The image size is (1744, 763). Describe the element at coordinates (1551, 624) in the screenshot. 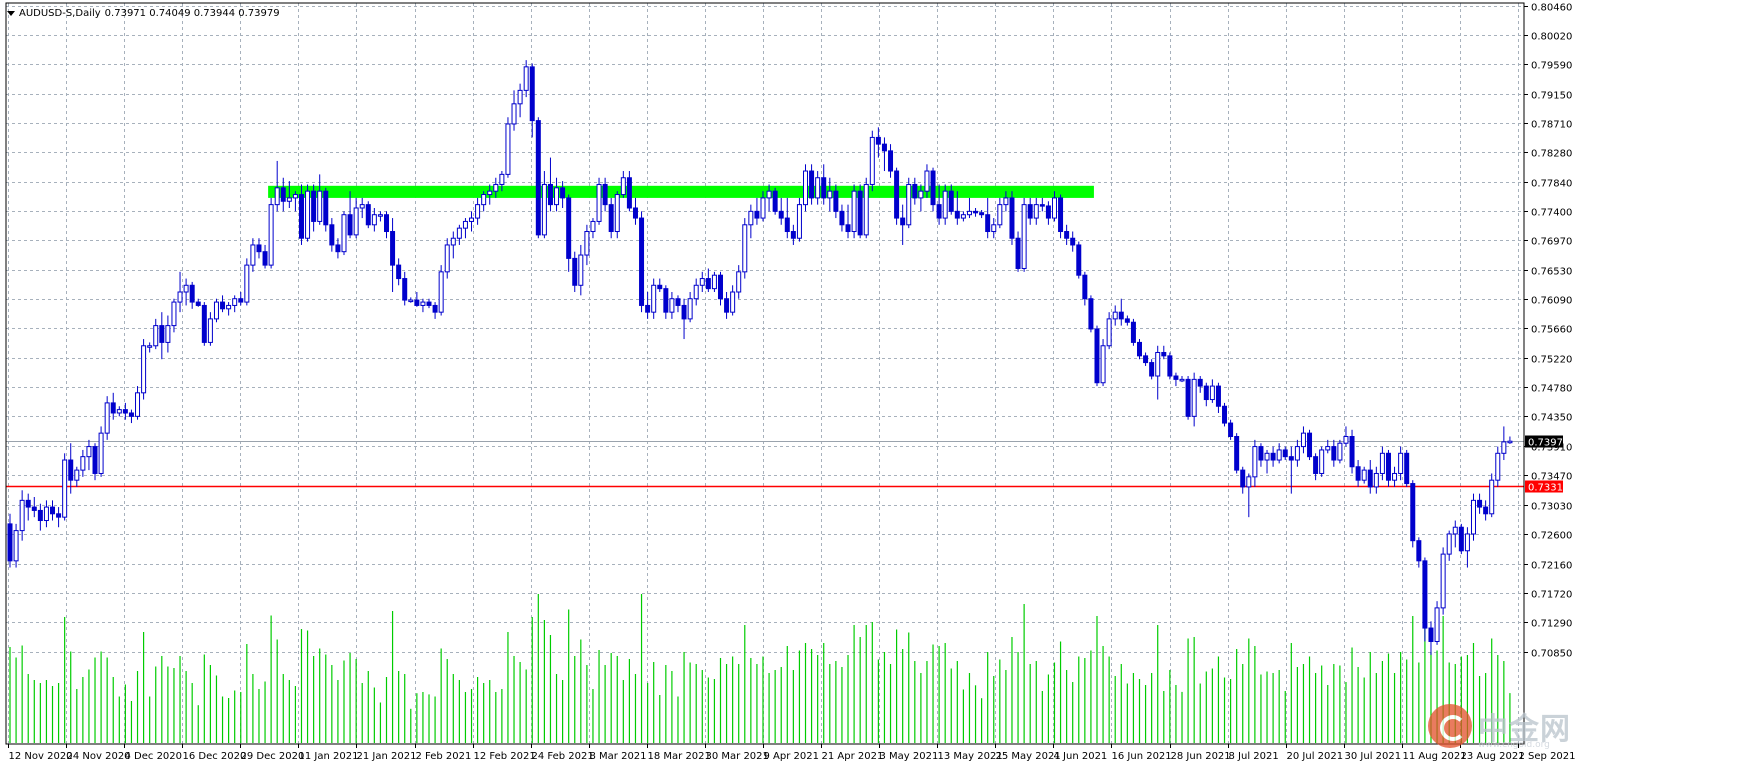

I see `y-tick-label: 0.71290` at that location.